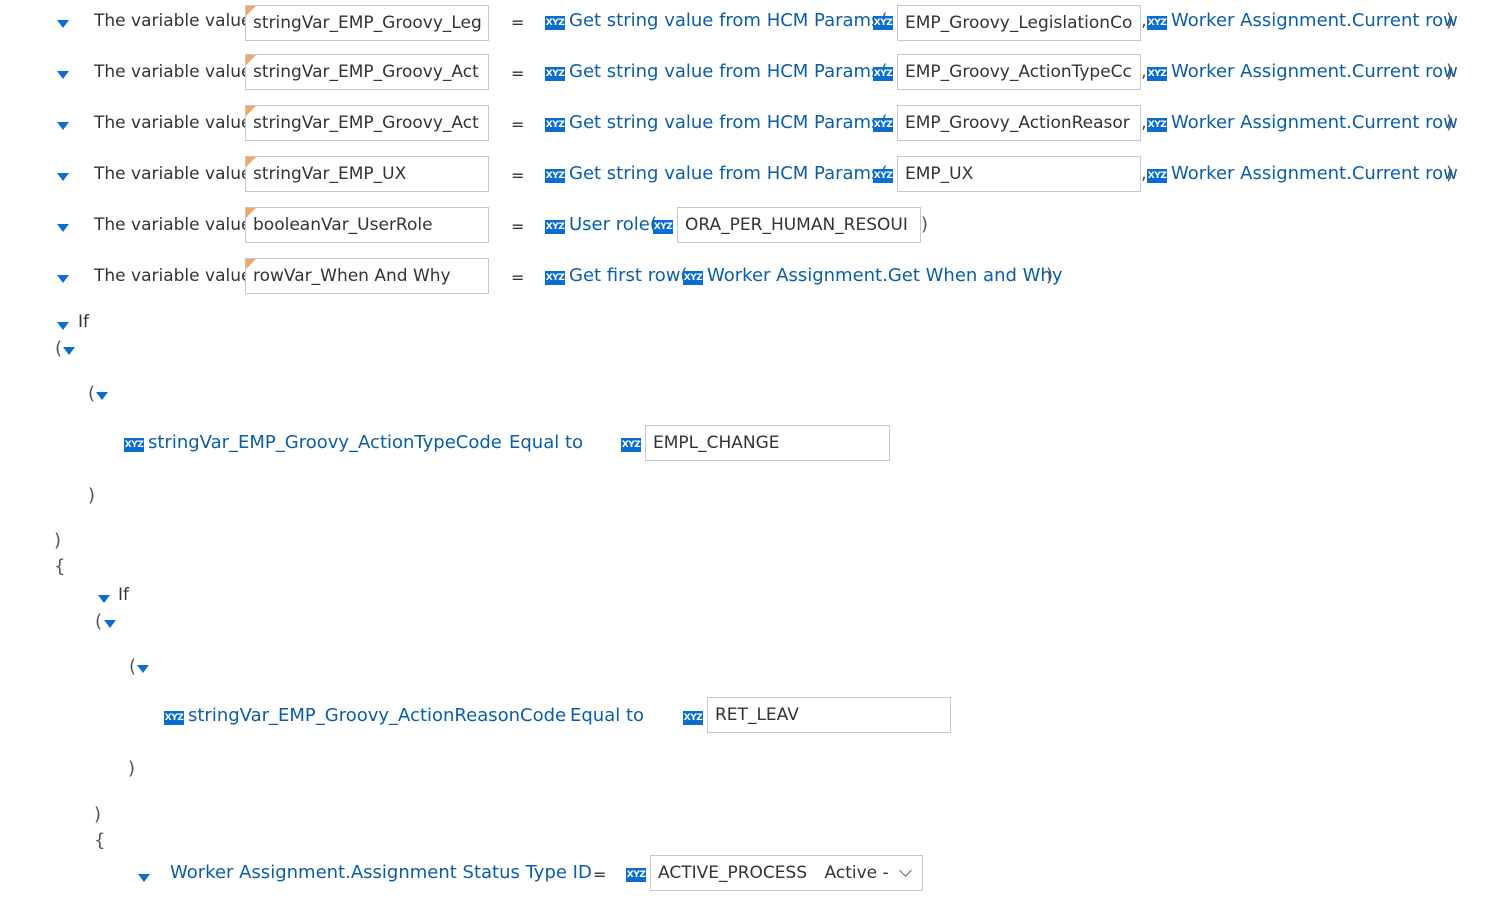 The image size is (1501, 907). What do you see at coordinates (856, 873) in the screenshot?
I see `status-select-desc: Active -` at bounding box center [856, 873].